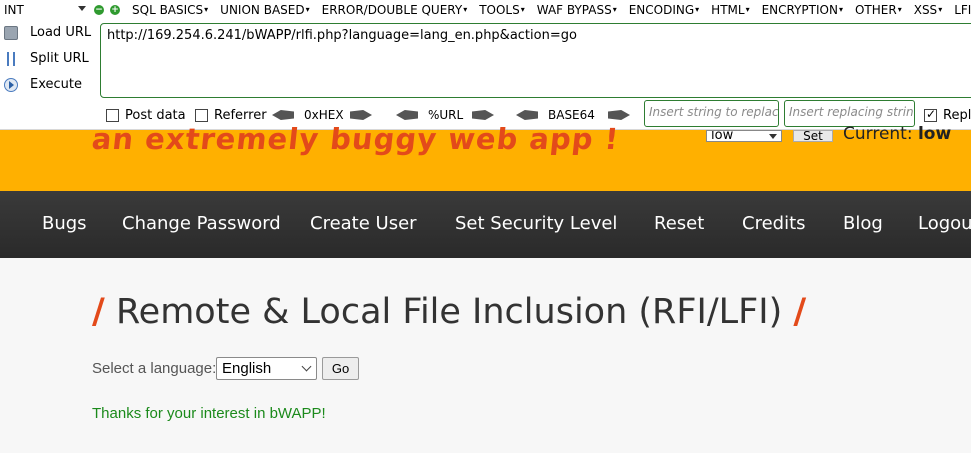 The width and height of the screenshot is (971, 453). I want to click on url-enc-label: %URL, so click(446, 115).